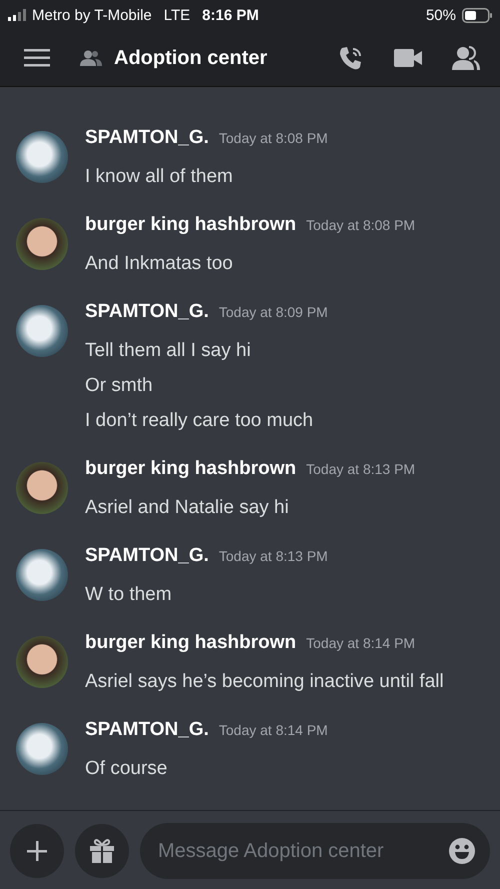  Describe the element at coordinates (37, 58) in the screenshot. I see `menu-icon` at that location.